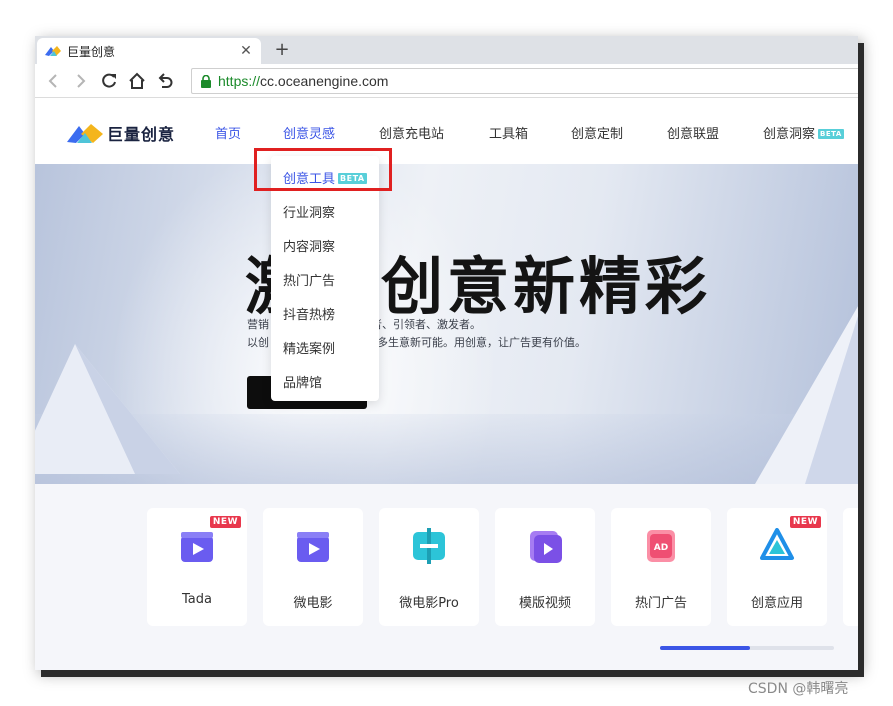 The image size is (893, 706). What do you see at coordinates (777, 567) in the screenshot?
I see `tool-card-creative-app: 创意应用 NEW` at bounding box center [777, 567].